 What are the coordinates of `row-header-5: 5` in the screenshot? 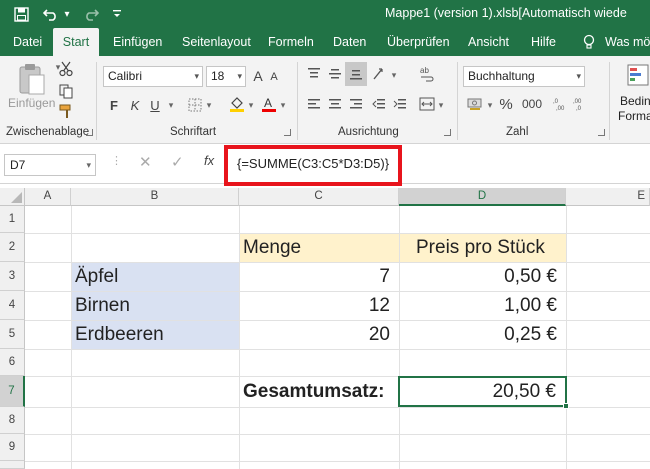 It's located at (12, 334).